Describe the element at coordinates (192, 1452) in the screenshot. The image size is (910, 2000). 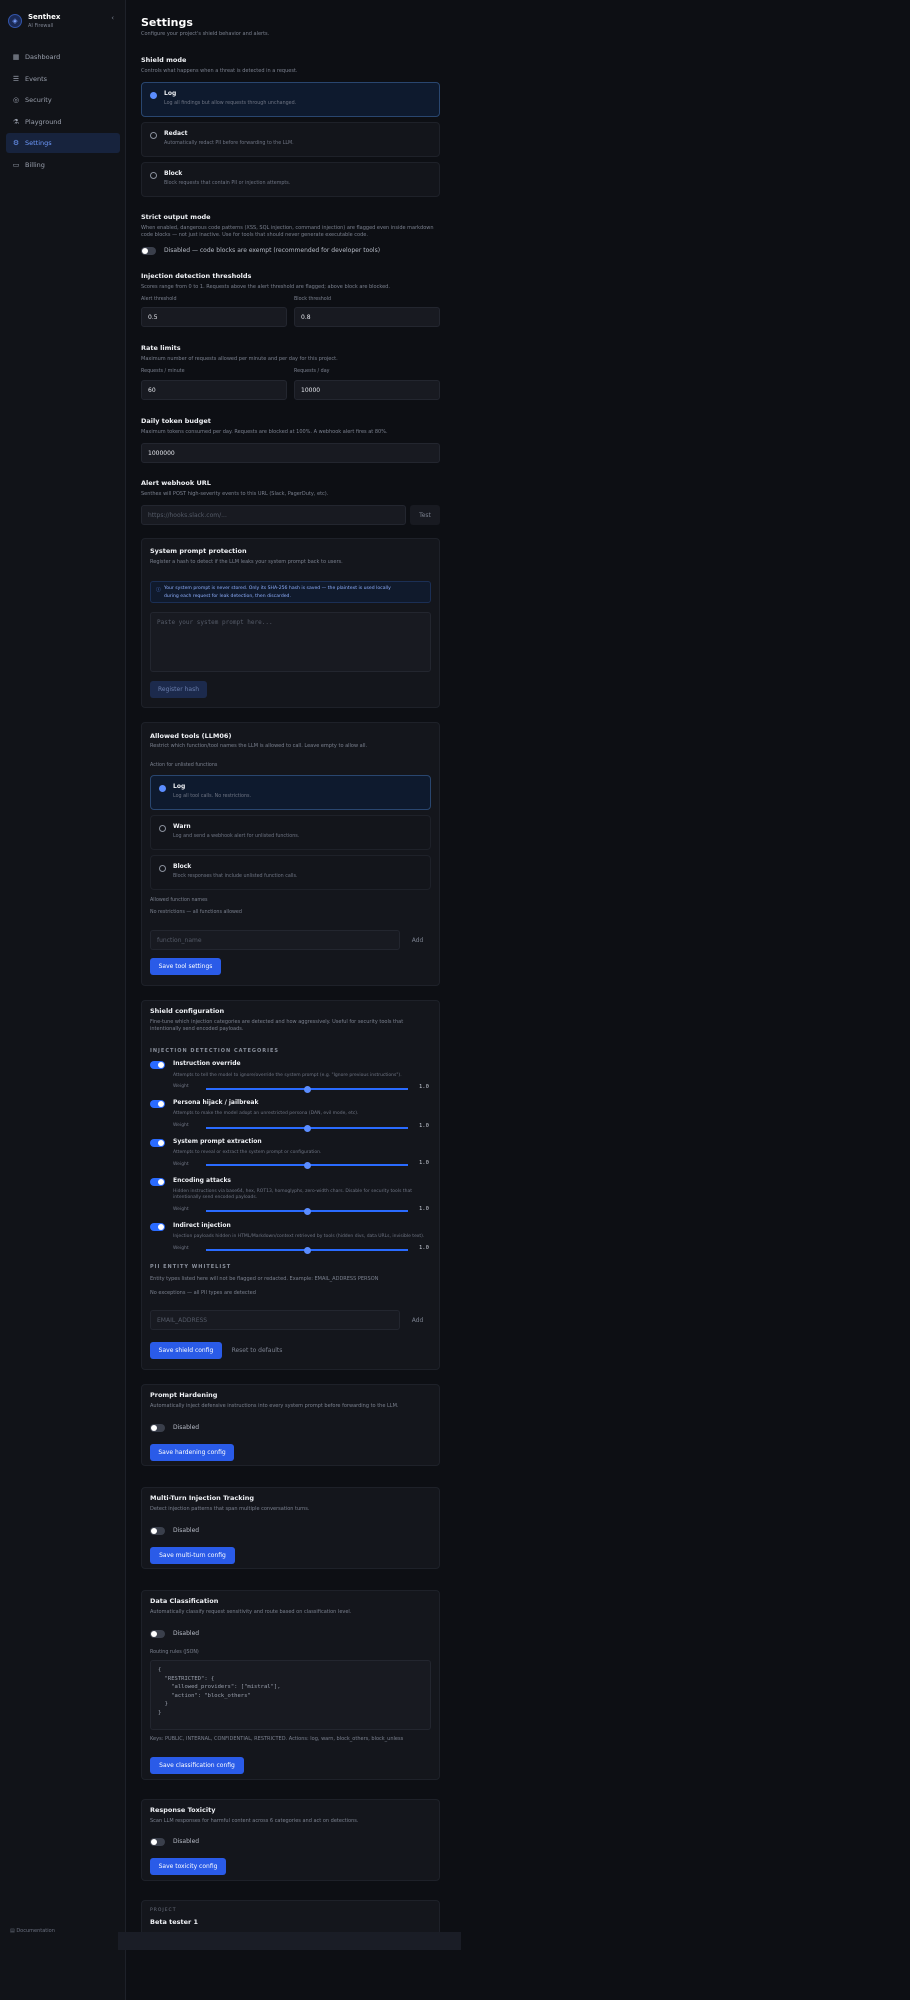
I see `save-hardening-button: Save hardening config` at that location.